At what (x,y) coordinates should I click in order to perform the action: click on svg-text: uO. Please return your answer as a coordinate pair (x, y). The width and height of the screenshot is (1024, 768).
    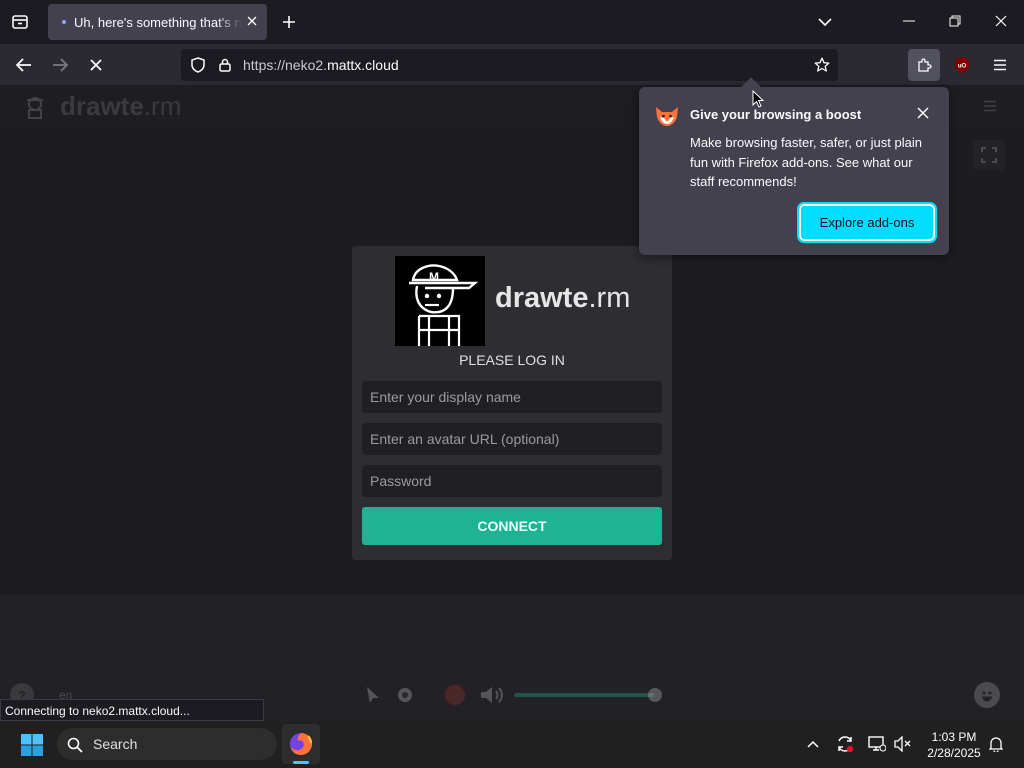
    Looking at the image, I should click on (962, 67).